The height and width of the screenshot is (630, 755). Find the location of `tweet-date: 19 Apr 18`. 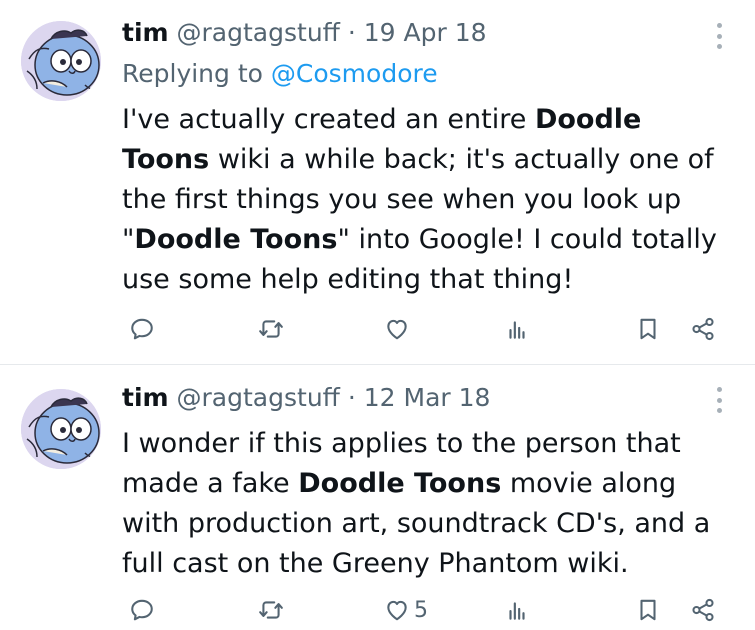

tweet-date: 19 Apr 18 is located at coordinates (425, 32).